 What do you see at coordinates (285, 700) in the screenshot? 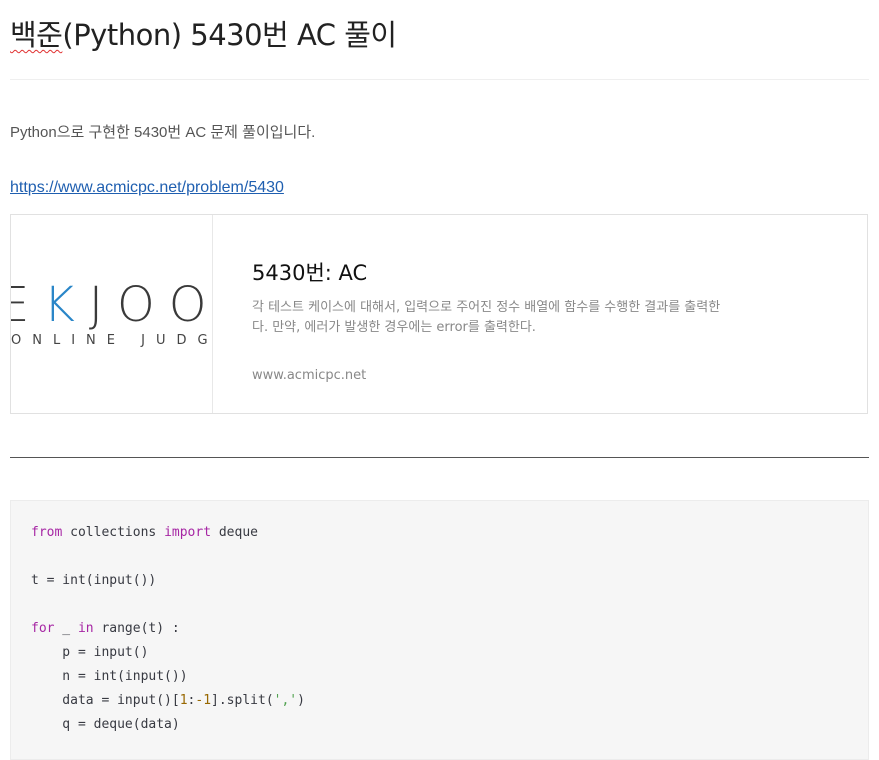
I see `code-token-str: ','` at bounding box center [285, 700].